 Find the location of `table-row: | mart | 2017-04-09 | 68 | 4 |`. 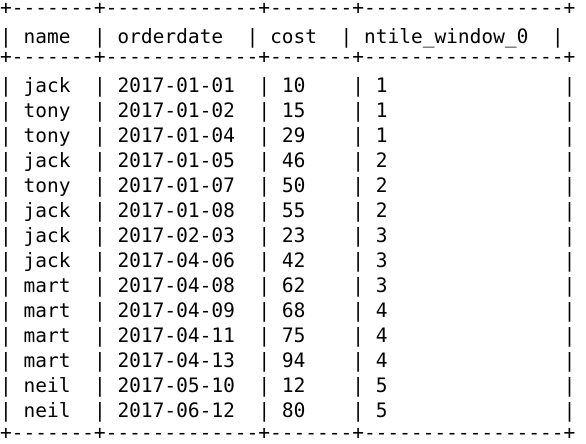

table-row: | mart | 2017-04-09 | 68 | 4 | is located at coordinates (288, 310).